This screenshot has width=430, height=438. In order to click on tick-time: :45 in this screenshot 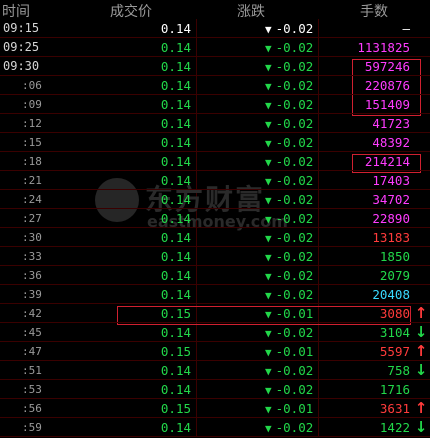, I will do `click(32, 332)`.